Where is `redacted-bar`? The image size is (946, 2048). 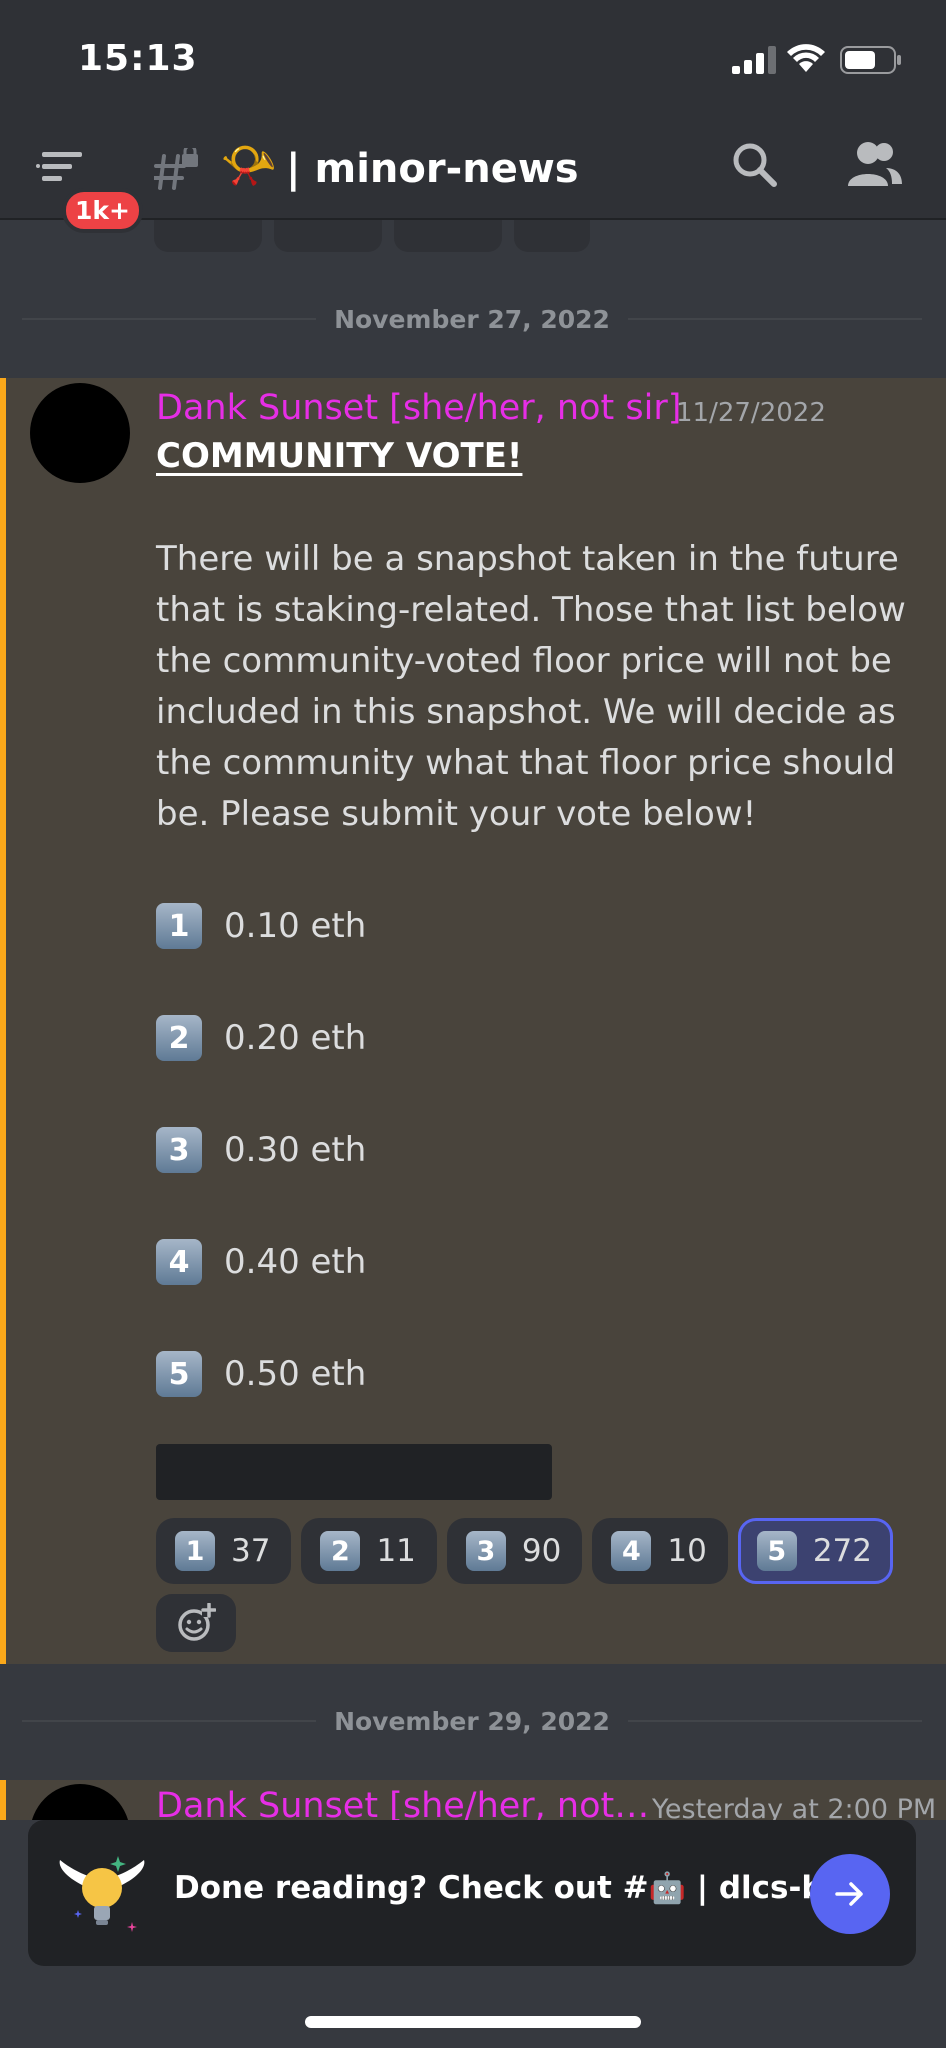
redacted-bar is located at coordinates (354, 1472).